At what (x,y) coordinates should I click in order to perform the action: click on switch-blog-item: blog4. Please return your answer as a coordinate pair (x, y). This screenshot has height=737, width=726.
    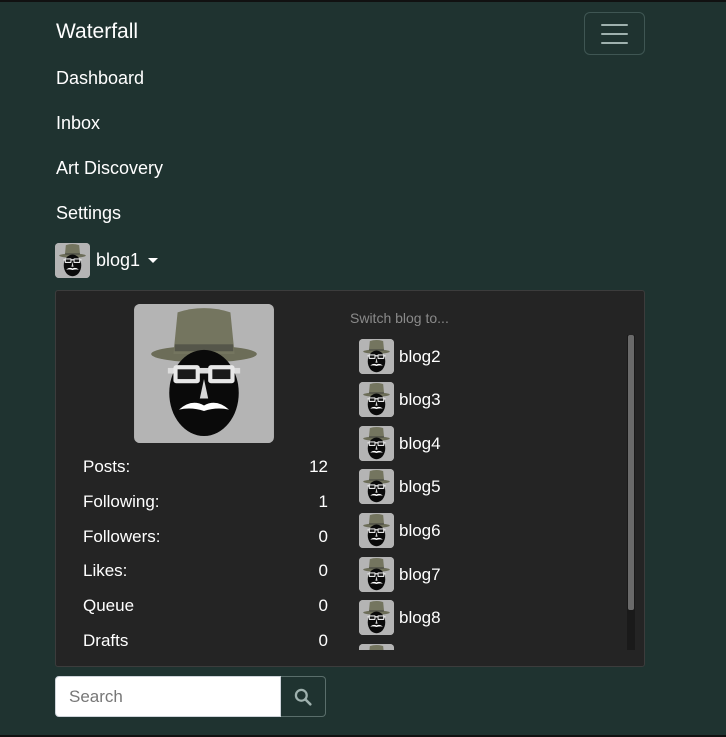
    Looking at the image, I should click on (400, 443).